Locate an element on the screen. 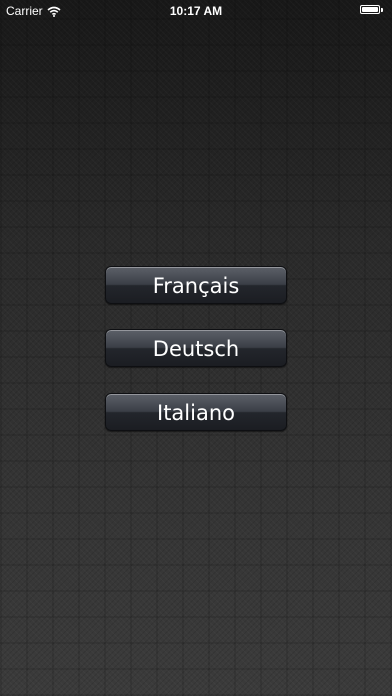  status-bar: Carrier 10:17 AM is located at coordinates (196, 11).